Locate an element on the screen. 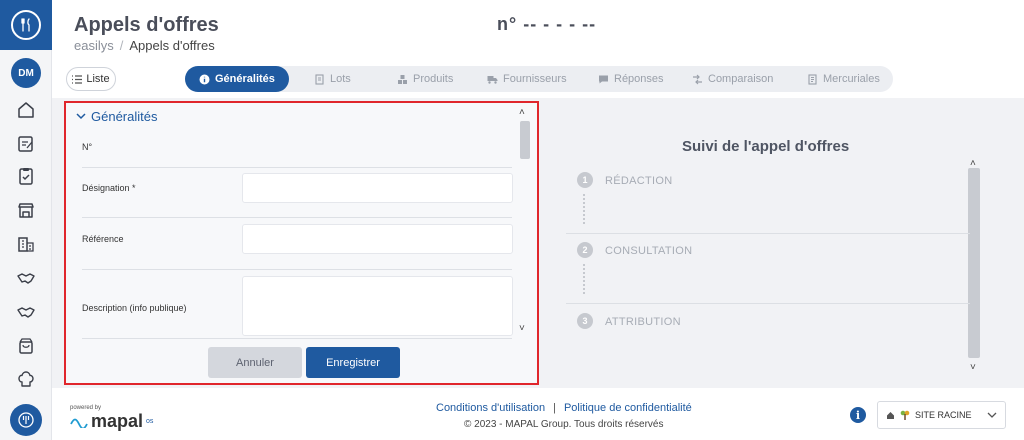 This screenshot has width=1024, height=440. tab-label: Produits is located at coordinates (433, 79).